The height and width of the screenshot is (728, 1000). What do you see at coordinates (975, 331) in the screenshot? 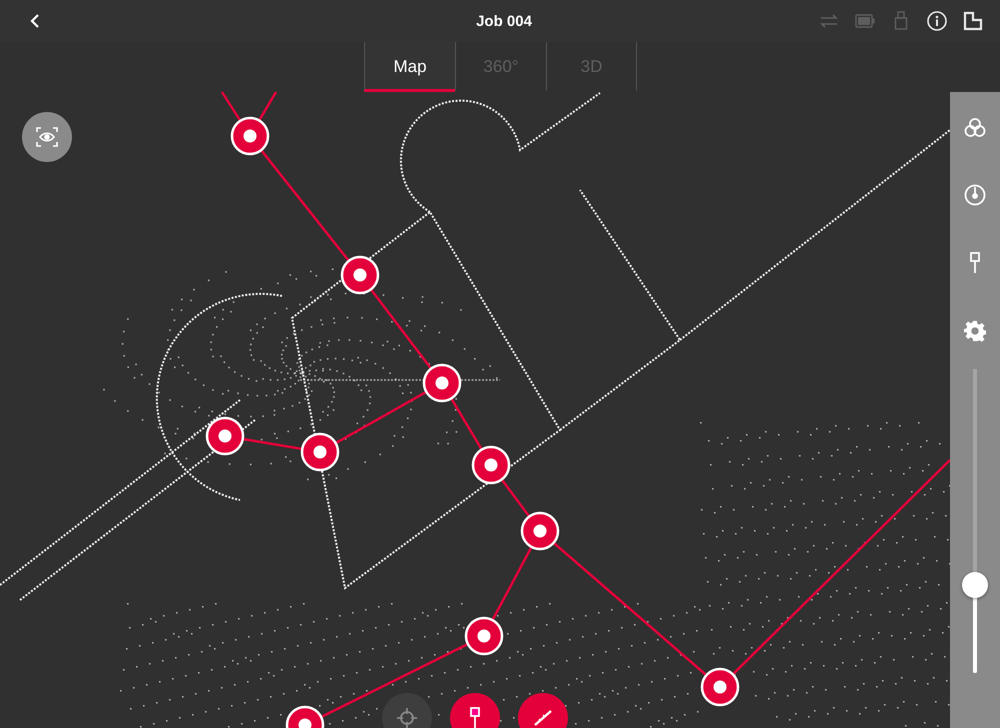
I see `settings-icon` at bounding box center [975, 331].